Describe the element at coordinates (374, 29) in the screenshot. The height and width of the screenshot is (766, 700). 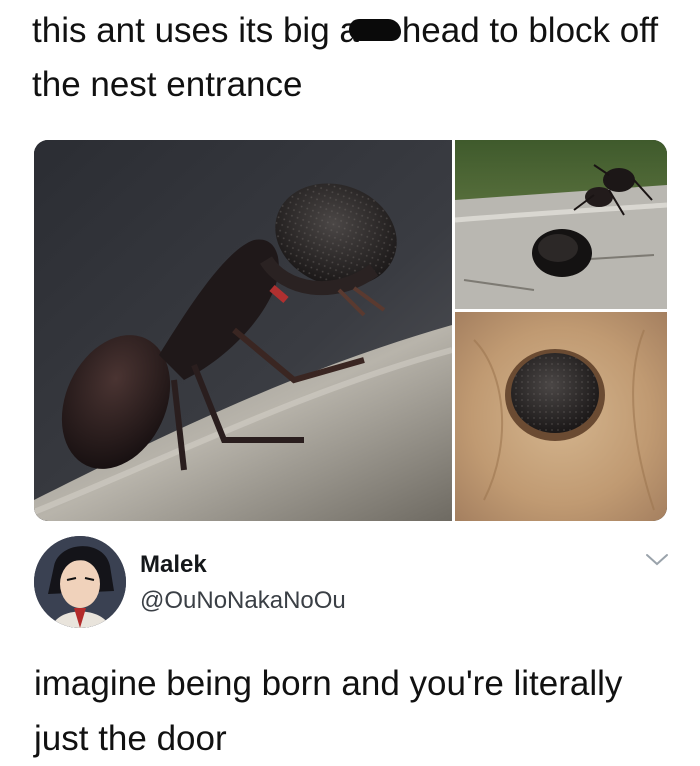
I see `censor-scribble` at that location.